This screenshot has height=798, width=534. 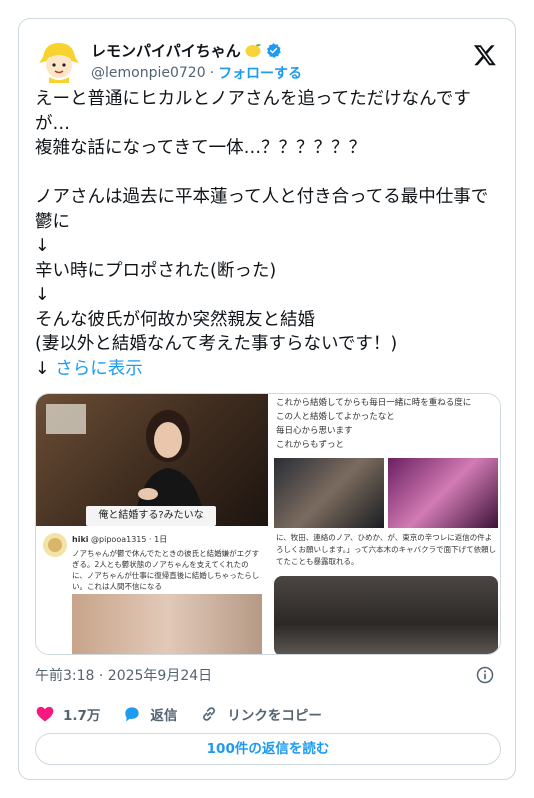 I want to click on author-handle: @lemonpie0720, so click(x=148, y=73).